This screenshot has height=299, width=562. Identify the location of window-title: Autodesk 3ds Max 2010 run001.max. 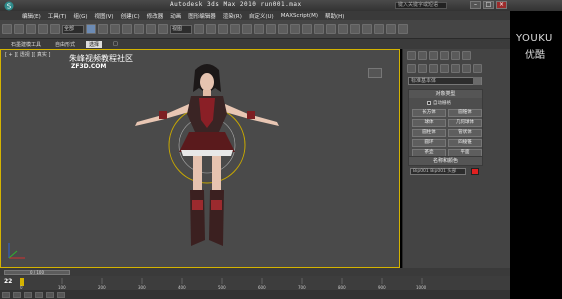
(236, 4).